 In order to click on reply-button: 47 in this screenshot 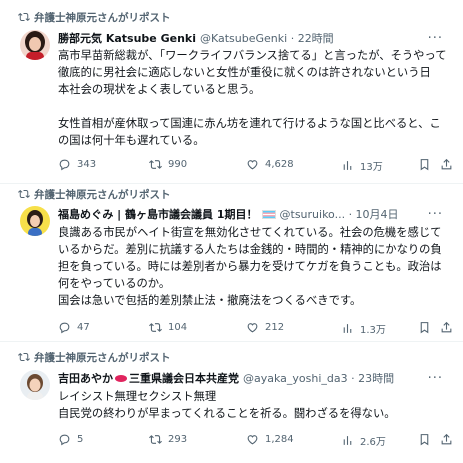, I will do `click(74, 327)`.